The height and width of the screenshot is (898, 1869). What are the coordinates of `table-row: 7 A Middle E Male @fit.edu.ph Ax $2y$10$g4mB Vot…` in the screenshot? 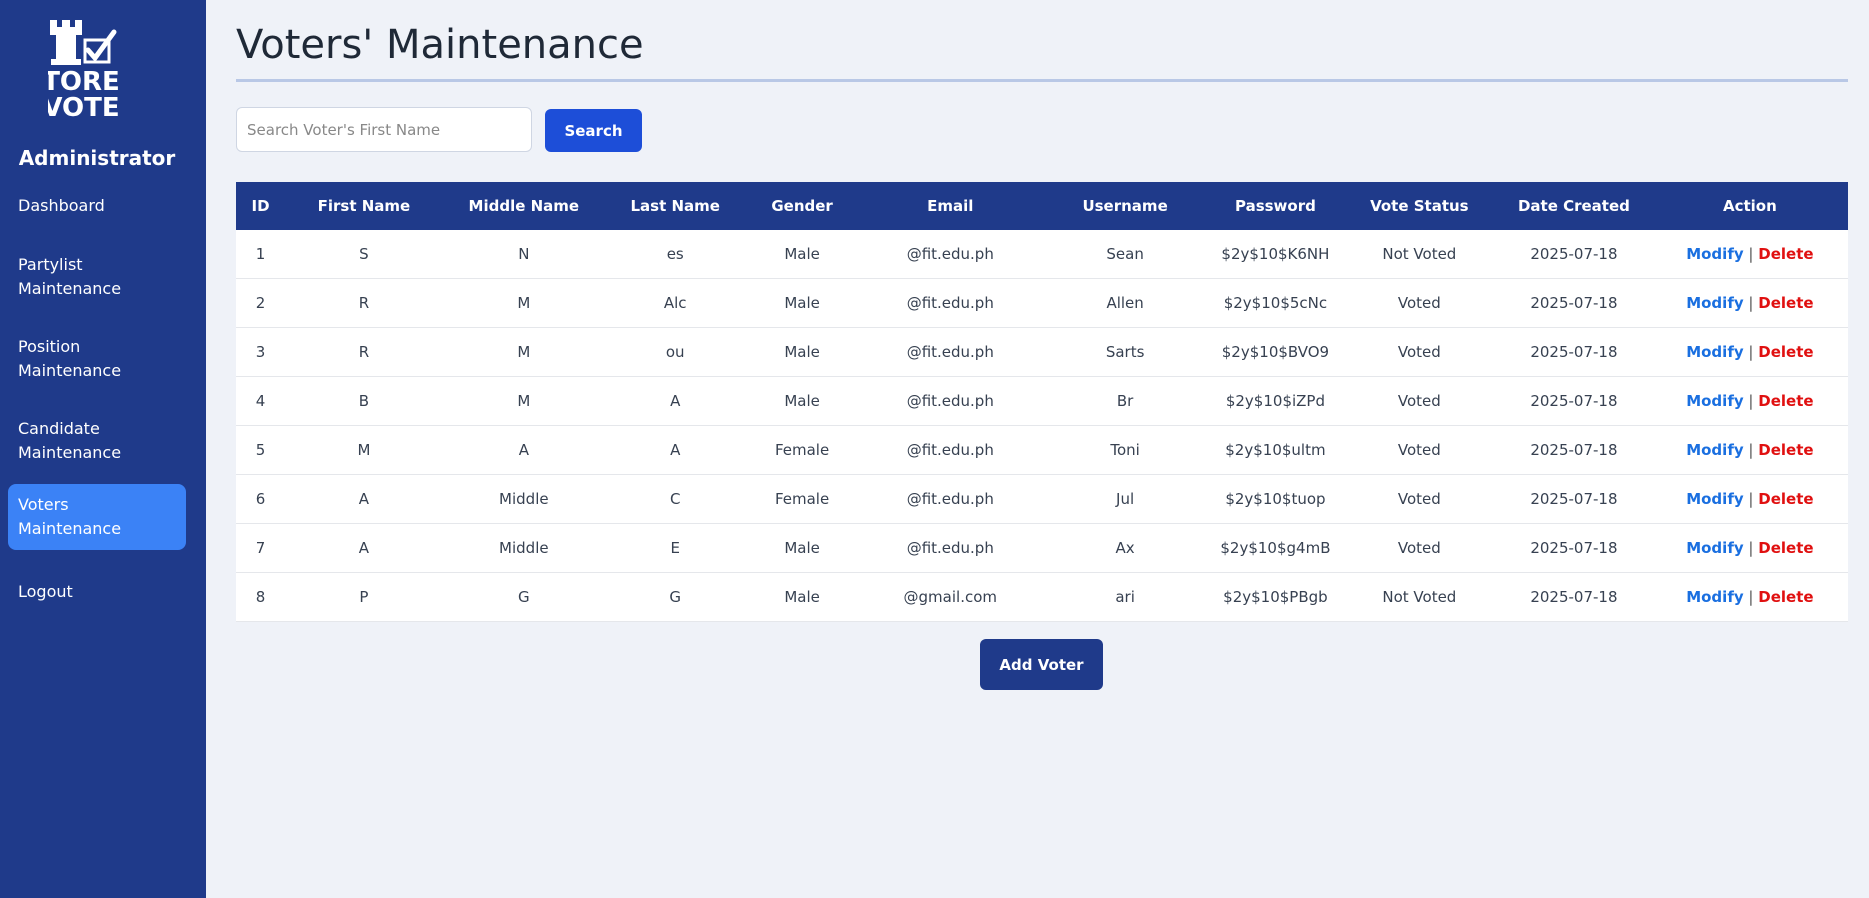 It's located at (1042, 548).